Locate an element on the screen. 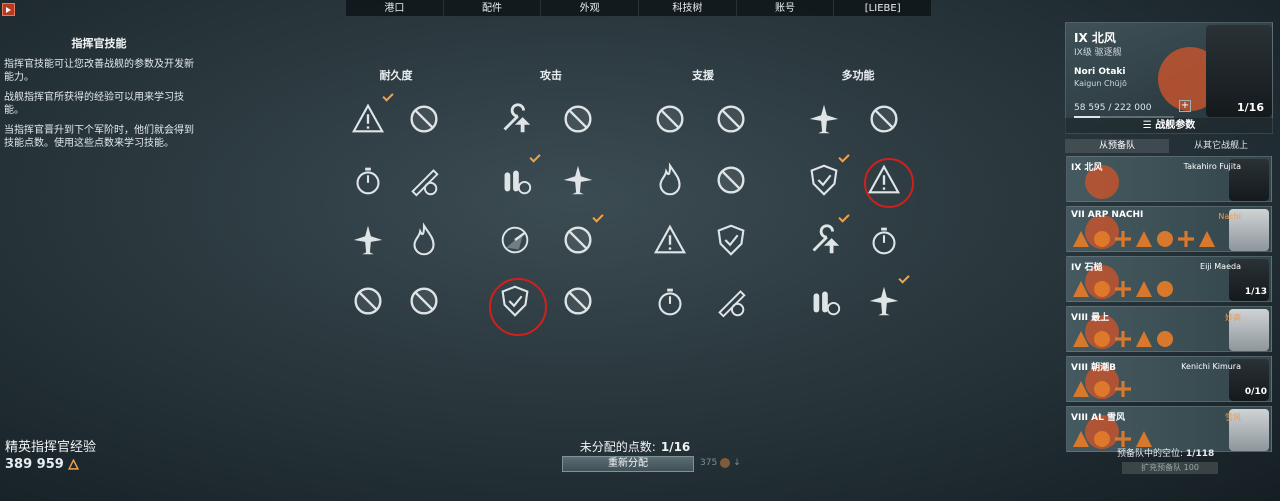 This screenshot has width=1280, height=501. crew-ship-name: IV 石槌 is located at coordinates (1087, 268).